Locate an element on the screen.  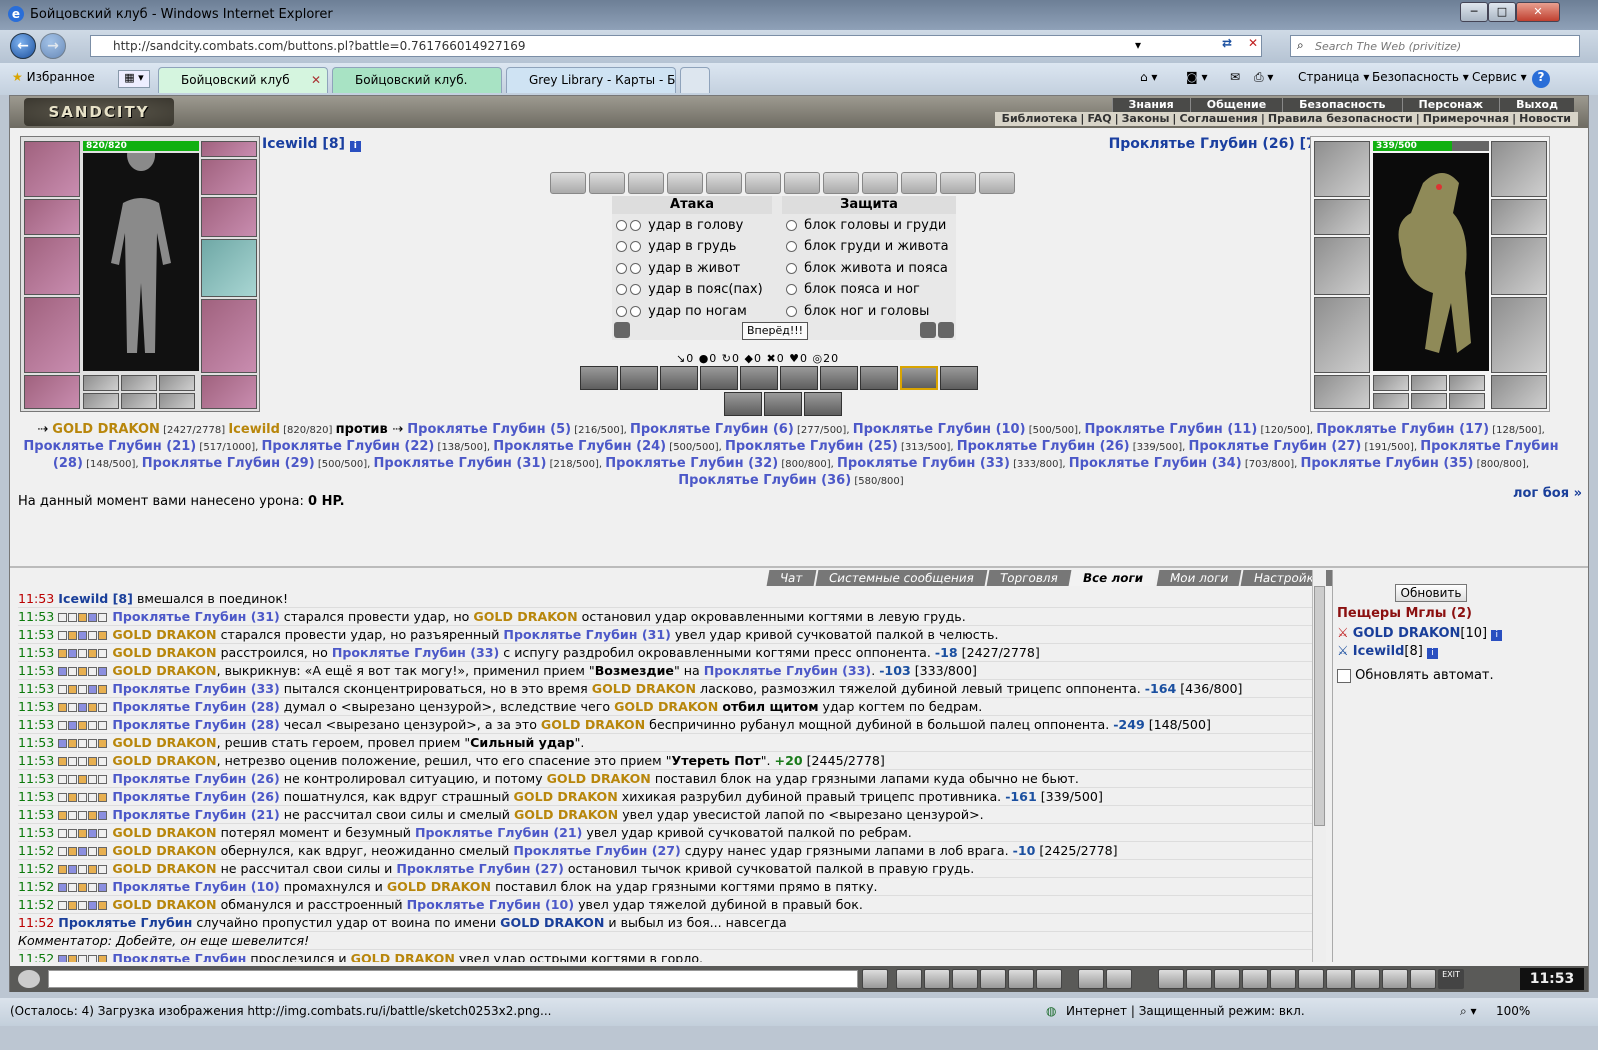
attack-legs-option: удар по ногам is located at coordinates (681, 311).